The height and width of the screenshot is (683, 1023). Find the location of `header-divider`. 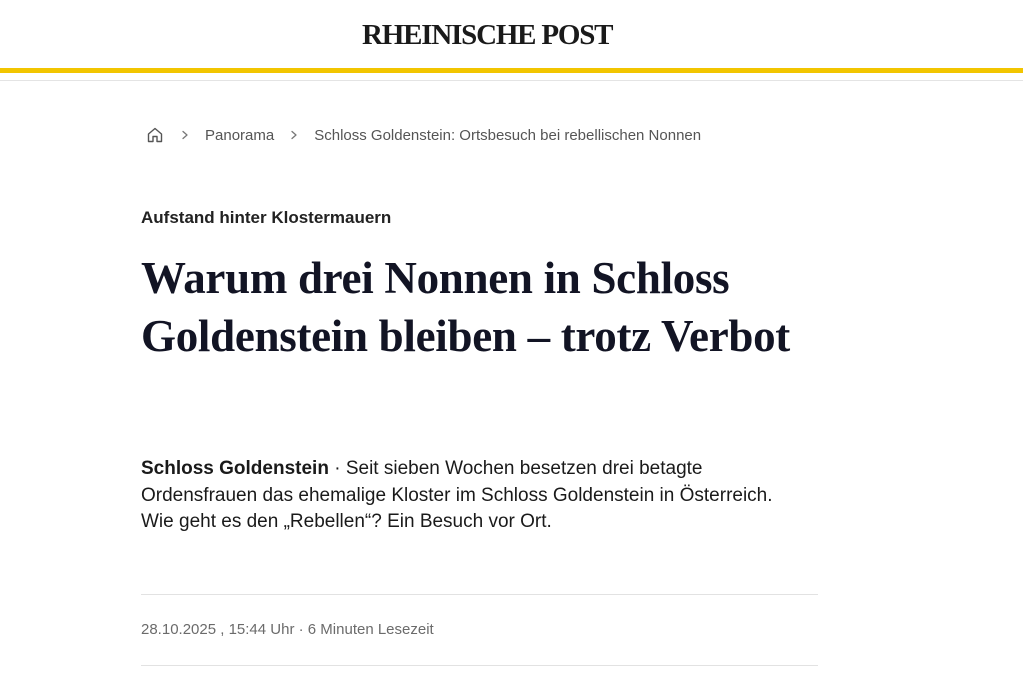

header-divider is located at coordinates (511, 80).